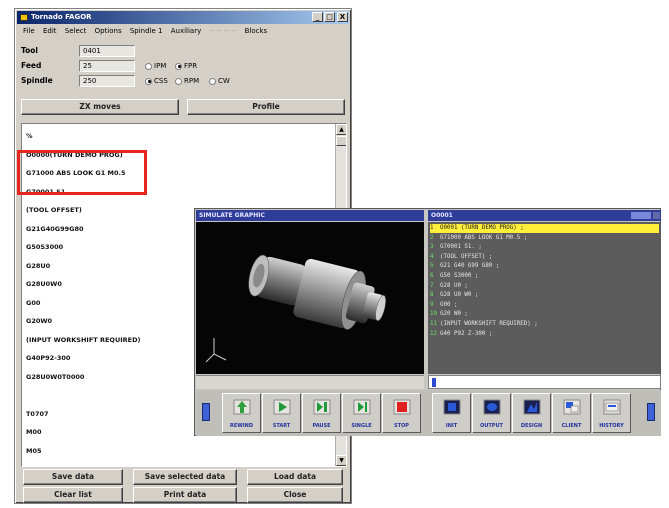 This screenshot has width=669, height=508. Describe the element at coordinates (452, 407) in the screenshot. I see `init-icon` at that location.